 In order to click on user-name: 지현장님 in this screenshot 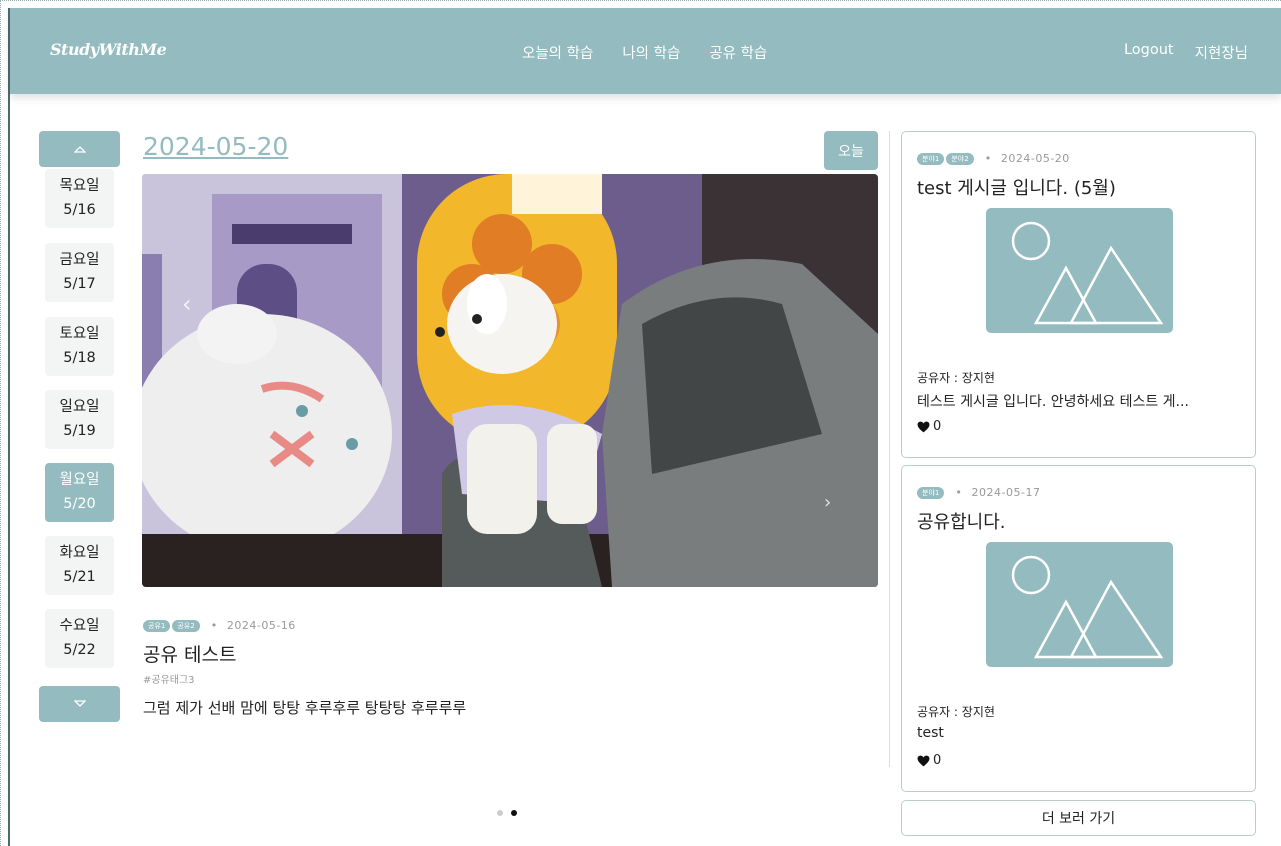, I will do `click(1221, 52)`.